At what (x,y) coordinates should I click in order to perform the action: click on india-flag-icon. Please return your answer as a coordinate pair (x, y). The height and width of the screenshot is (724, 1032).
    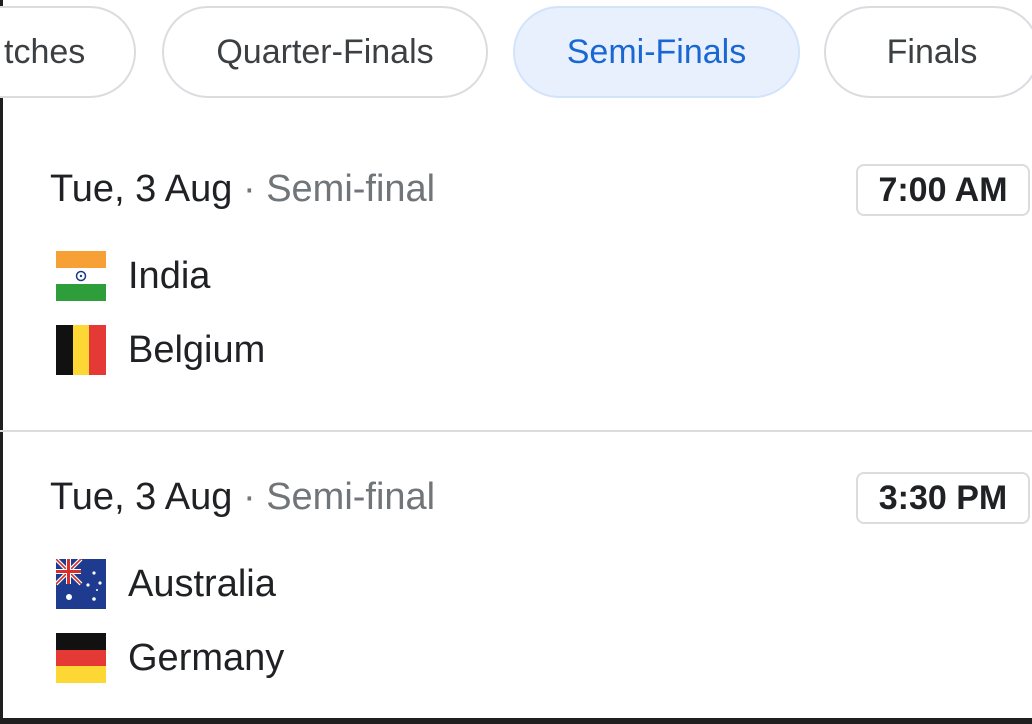
    Looking at the image, I should click on (81, 276).